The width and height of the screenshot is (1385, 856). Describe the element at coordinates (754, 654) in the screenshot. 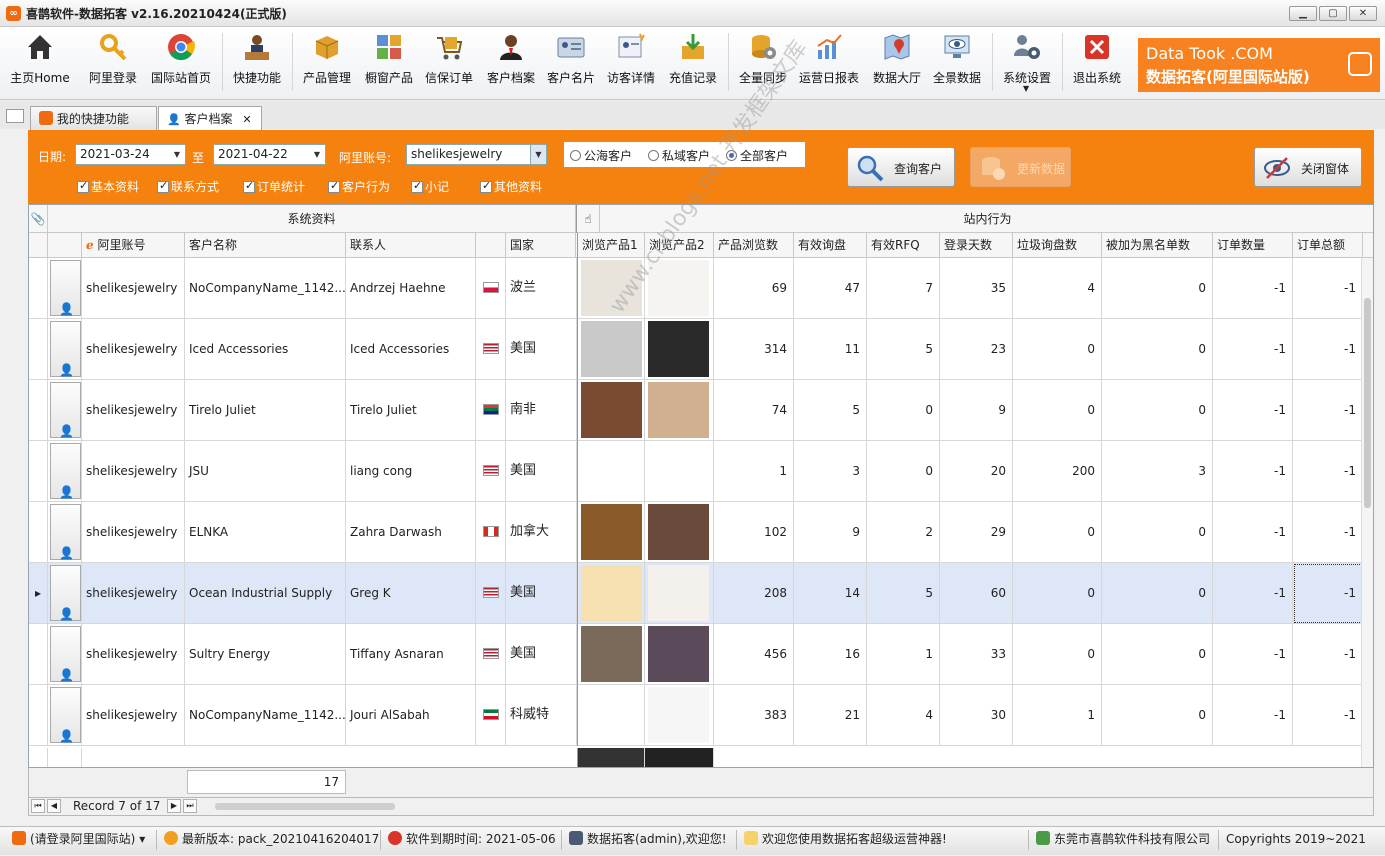

I see `cell-product-views: 456` at that location.